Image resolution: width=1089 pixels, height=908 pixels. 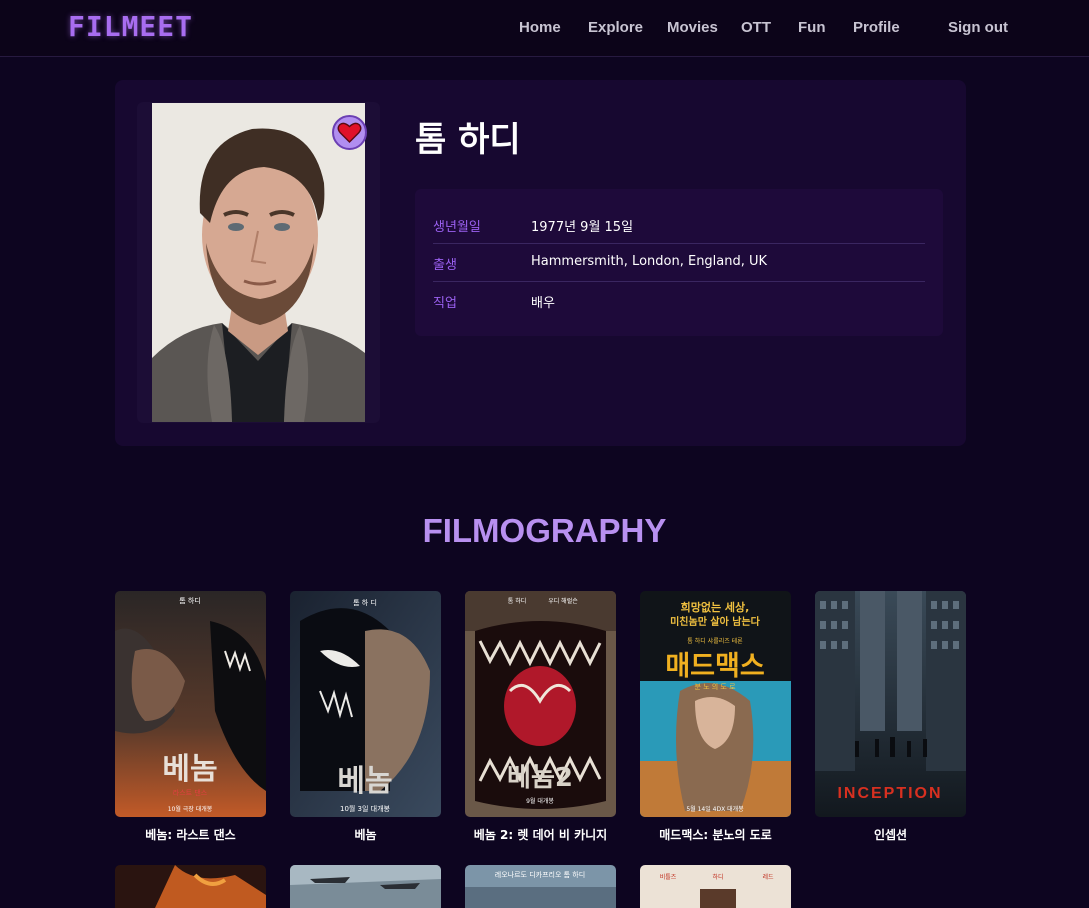 What do you see at coordinates (714, 666) in the screenshot?
I see `poster-title: 매드맥스` at bounding box center [714, 666].